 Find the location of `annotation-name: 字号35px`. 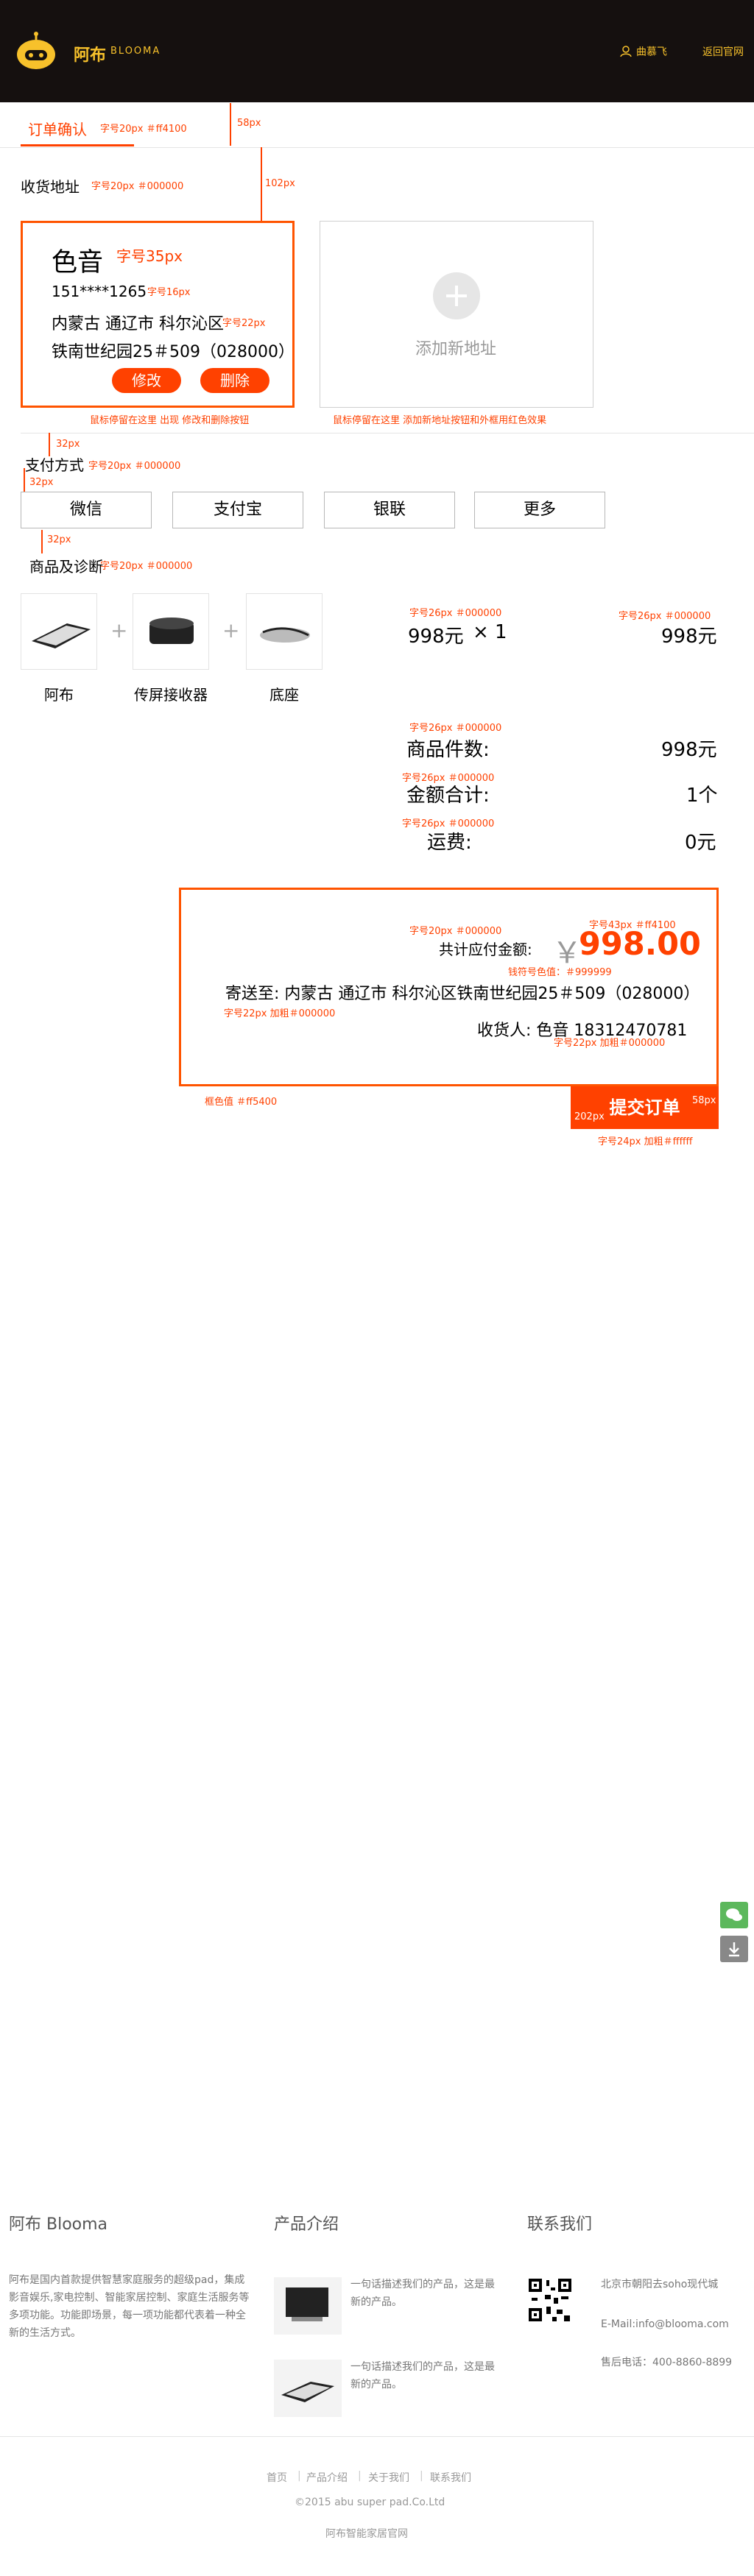

annotation-name: 字号35px is located at coordinates (149, 256).